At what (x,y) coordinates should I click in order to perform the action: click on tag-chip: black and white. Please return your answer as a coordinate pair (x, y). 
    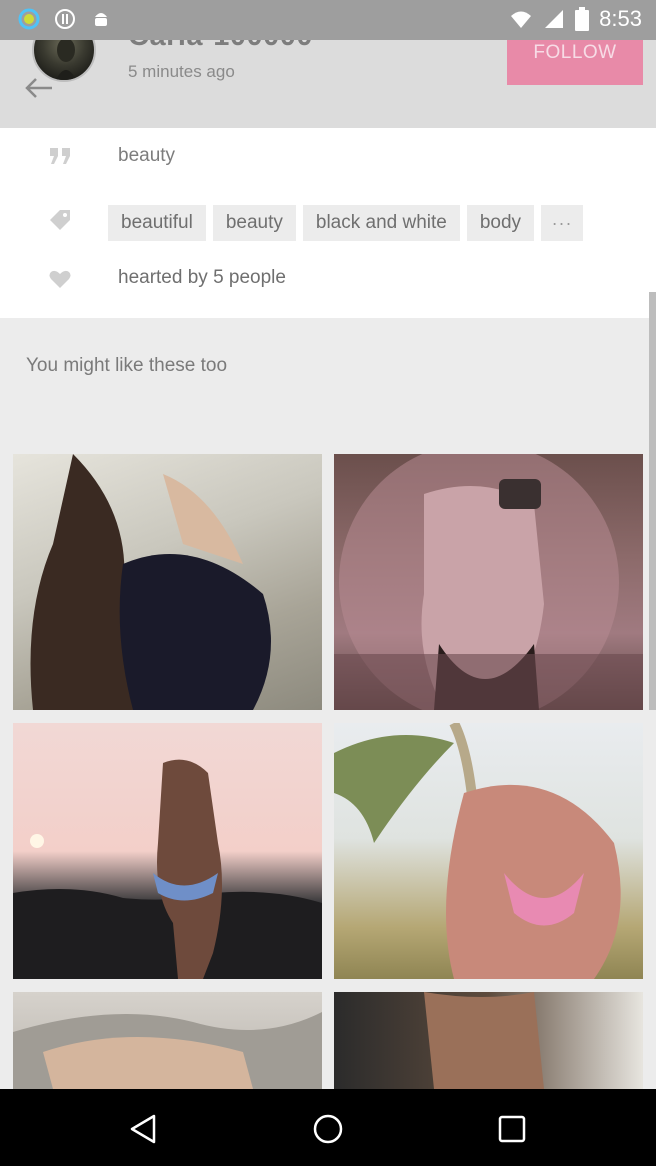
    Looking at the image, I should click on (381, 223).